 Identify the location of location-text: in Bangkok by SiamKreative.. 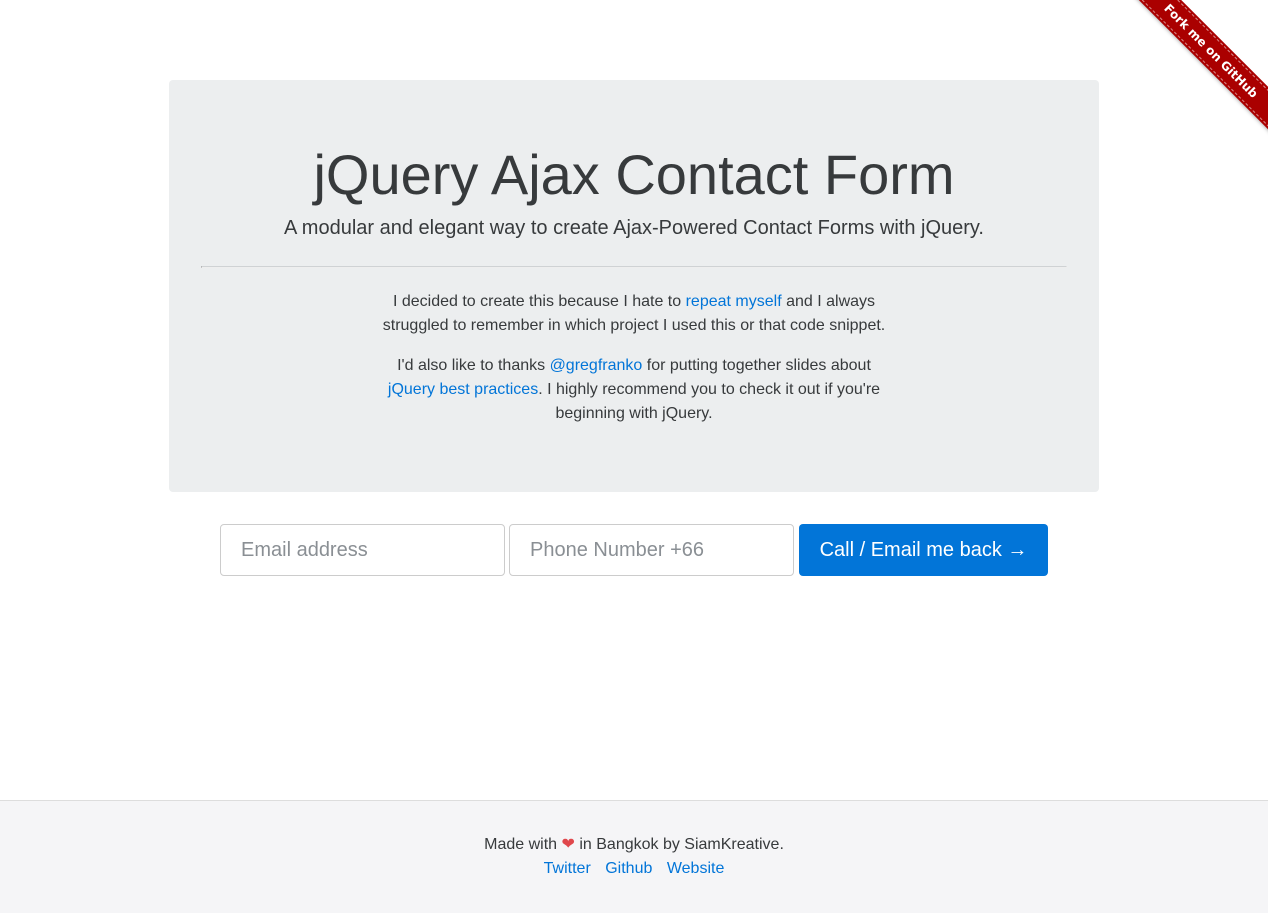
(681, 844).